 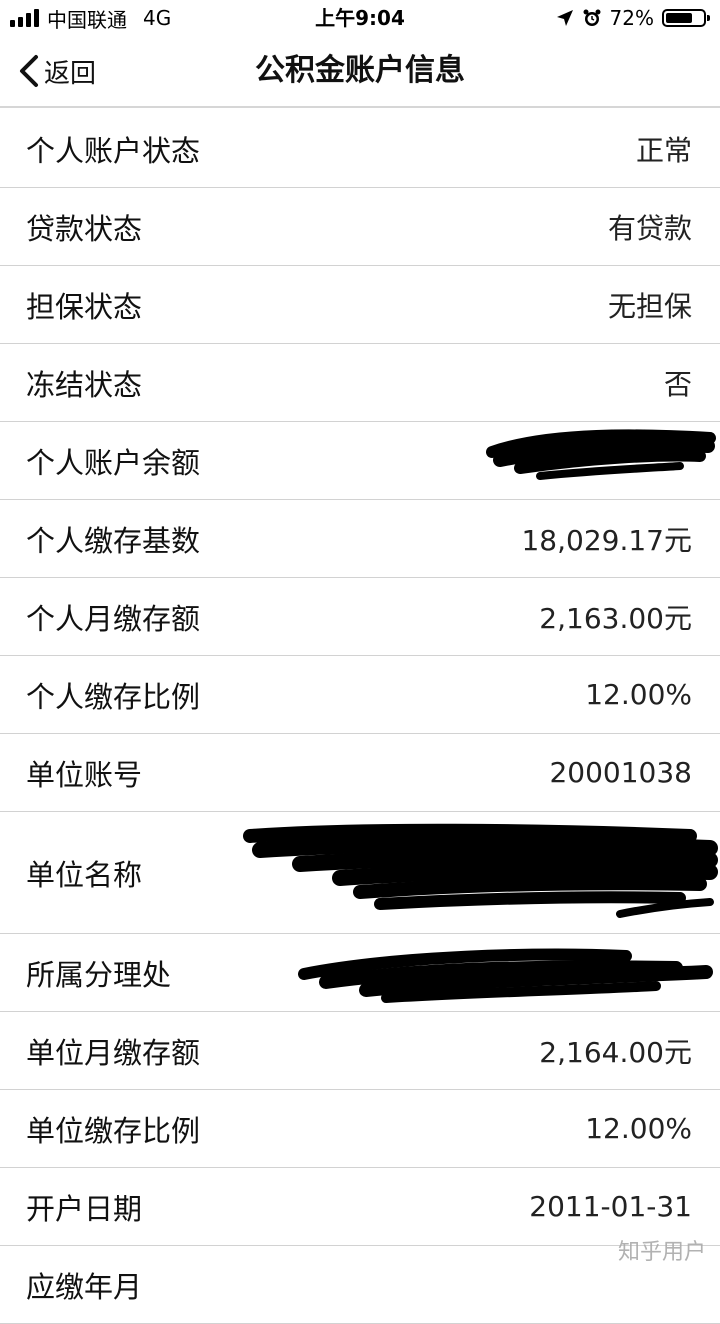 I want to click on row-label: 个人缴存基数, so click(x=113, y=540).